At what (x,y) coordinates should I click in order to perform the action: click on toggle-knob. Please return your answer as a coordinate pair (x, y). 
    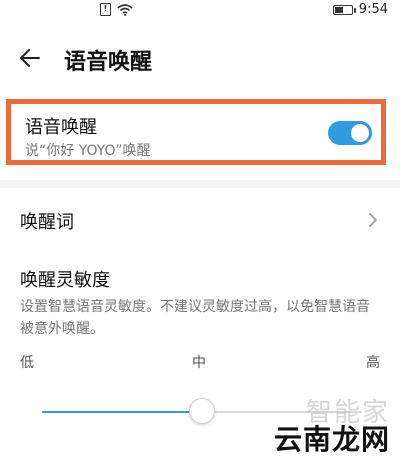
    Looking at the image, I should click on (360, 133).